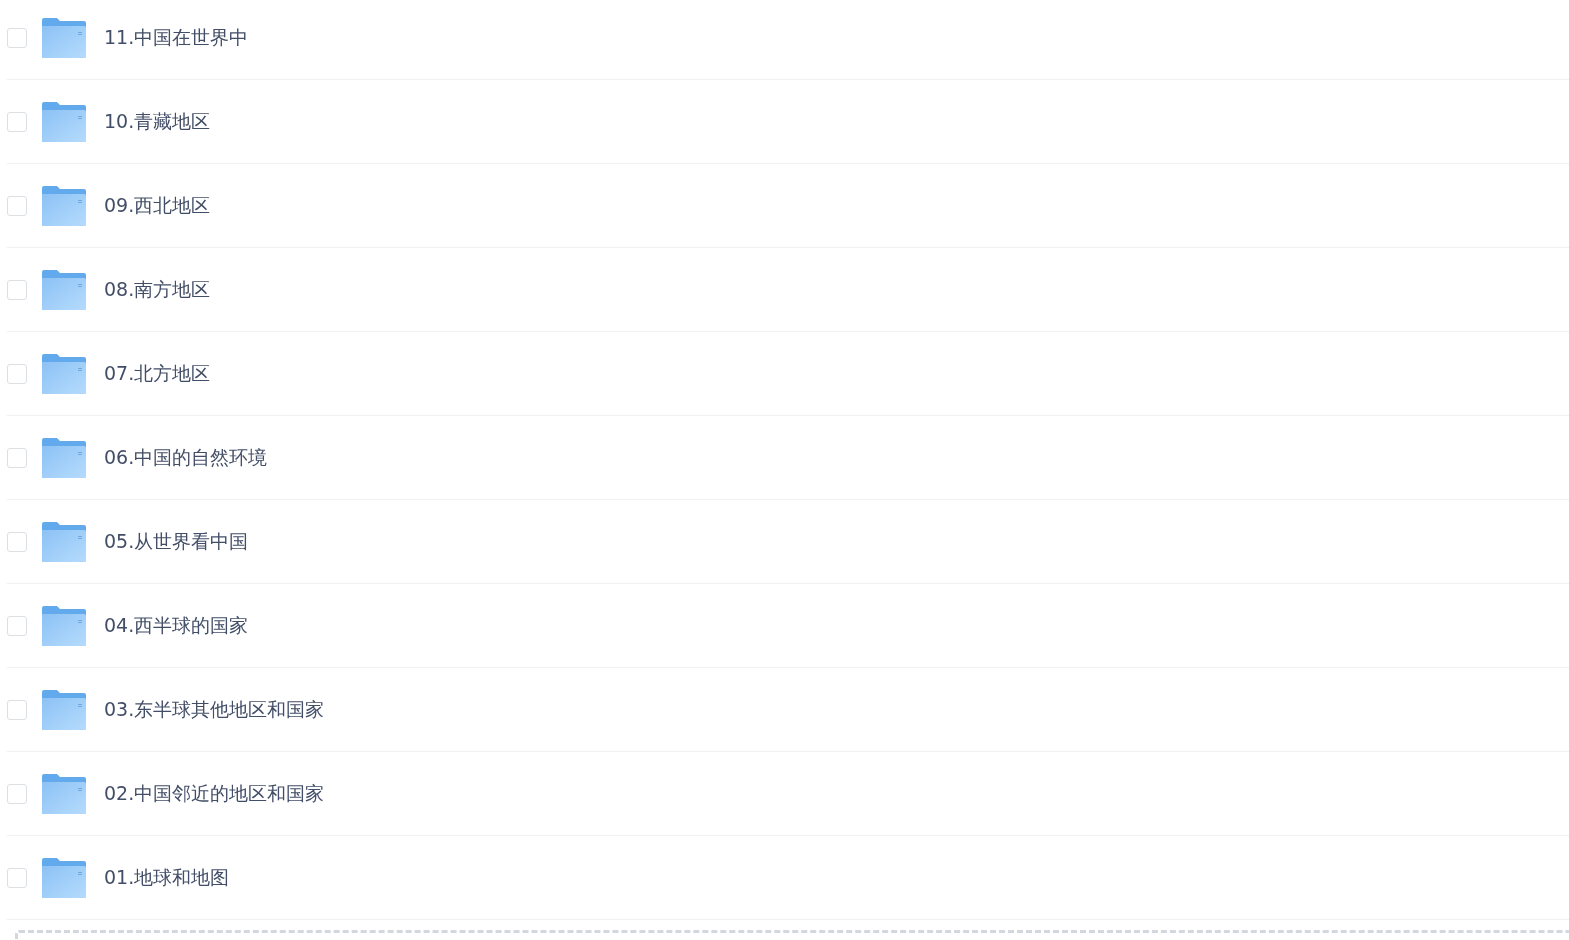  What do you see at coordinates (157, 373) in the screenshot?
I see `folder-name: 07.北方地区` at bounding box center [157, 373].